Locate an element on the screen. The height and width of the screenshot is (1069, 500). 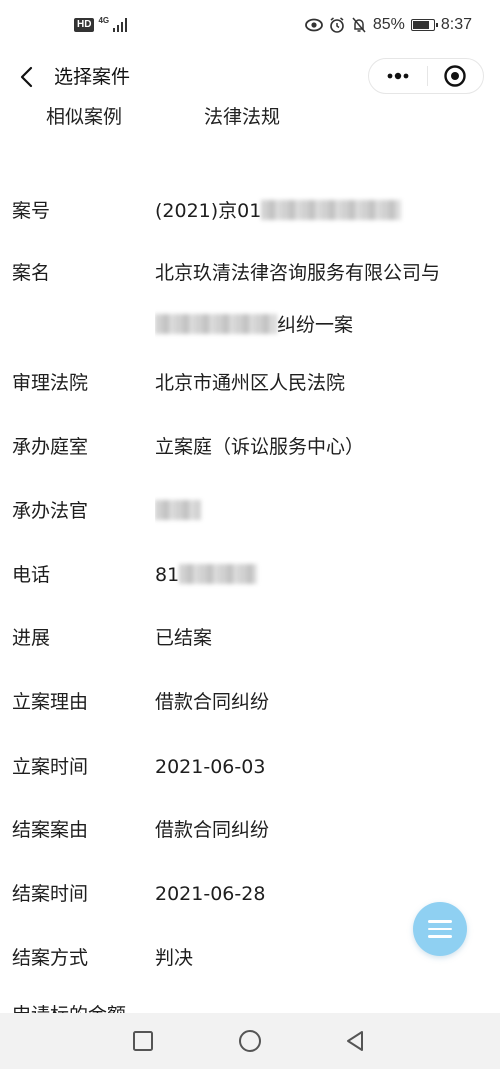
battery-icon is located at coordinates (424, 25).